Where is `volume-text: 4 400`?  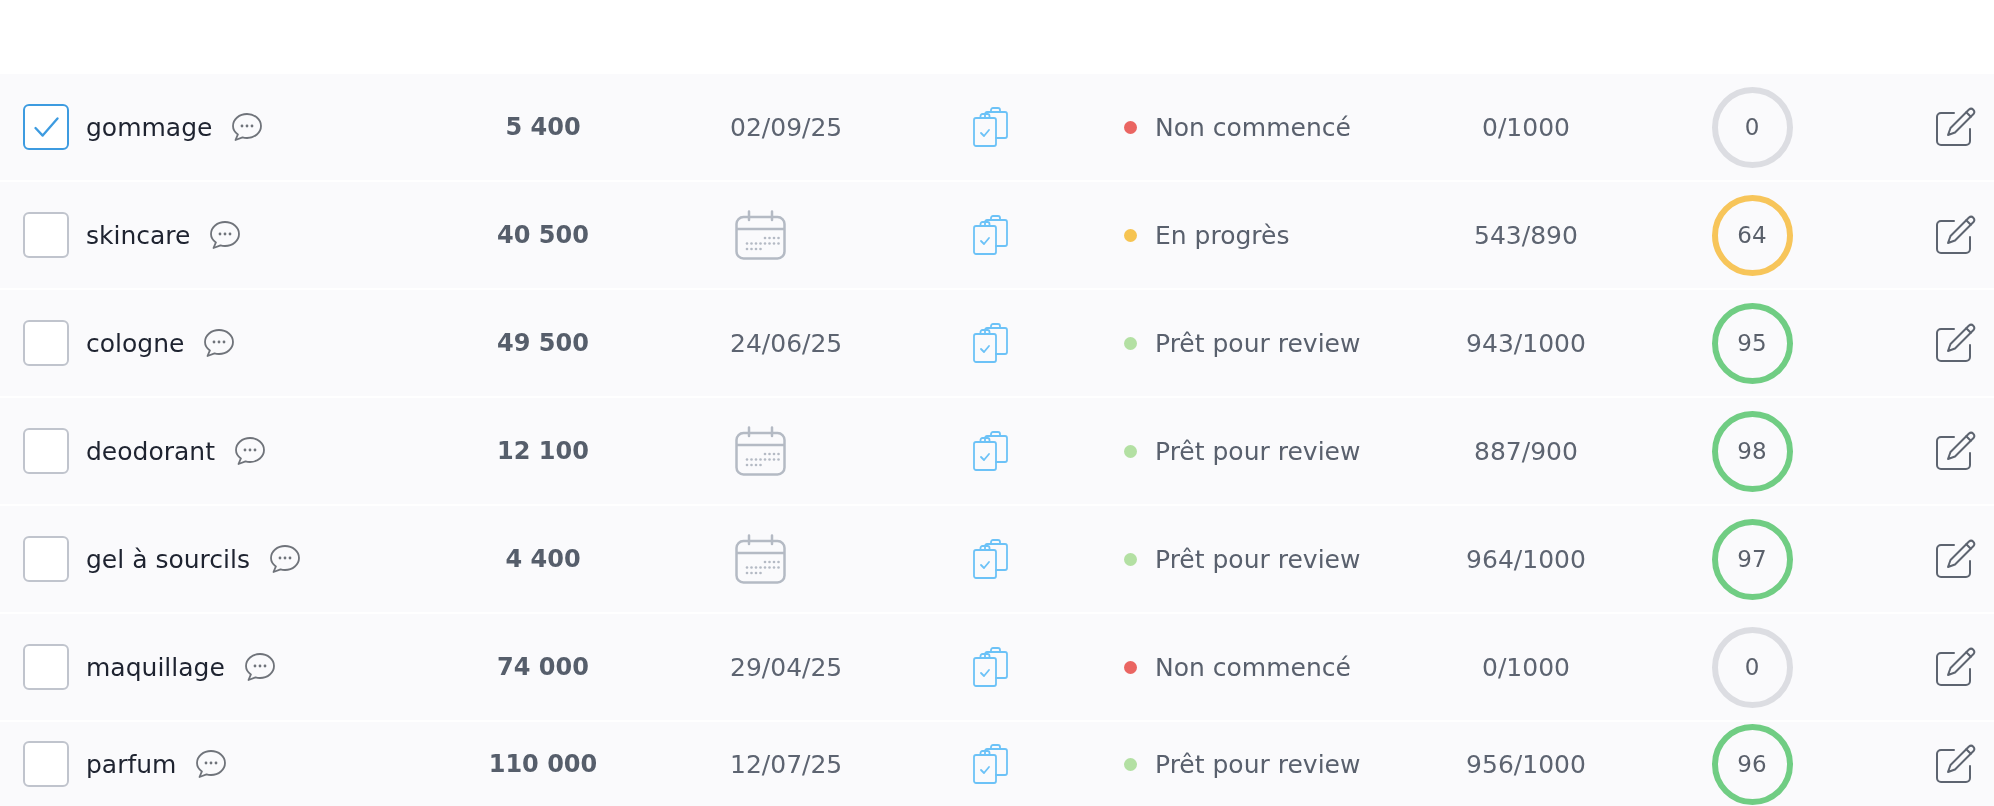 volume-text: 4 400 is located at coordinates (543, 559).